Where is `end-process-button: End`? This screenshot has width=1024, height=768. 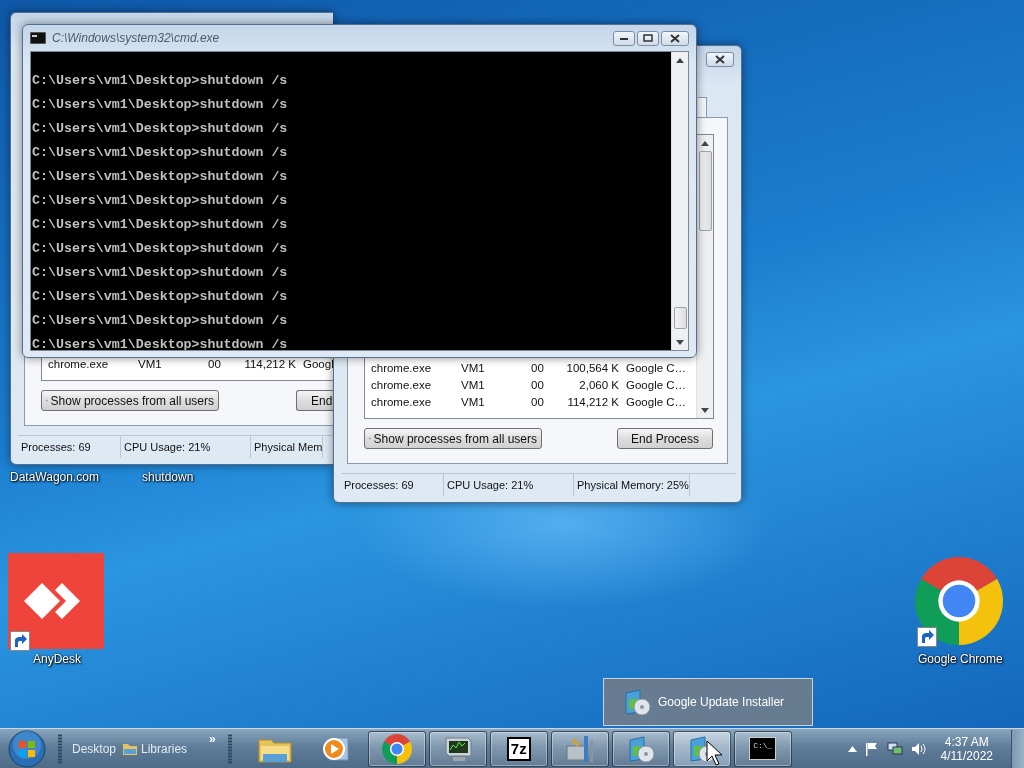
end-process-button: End is located at coordinates (314, 400).